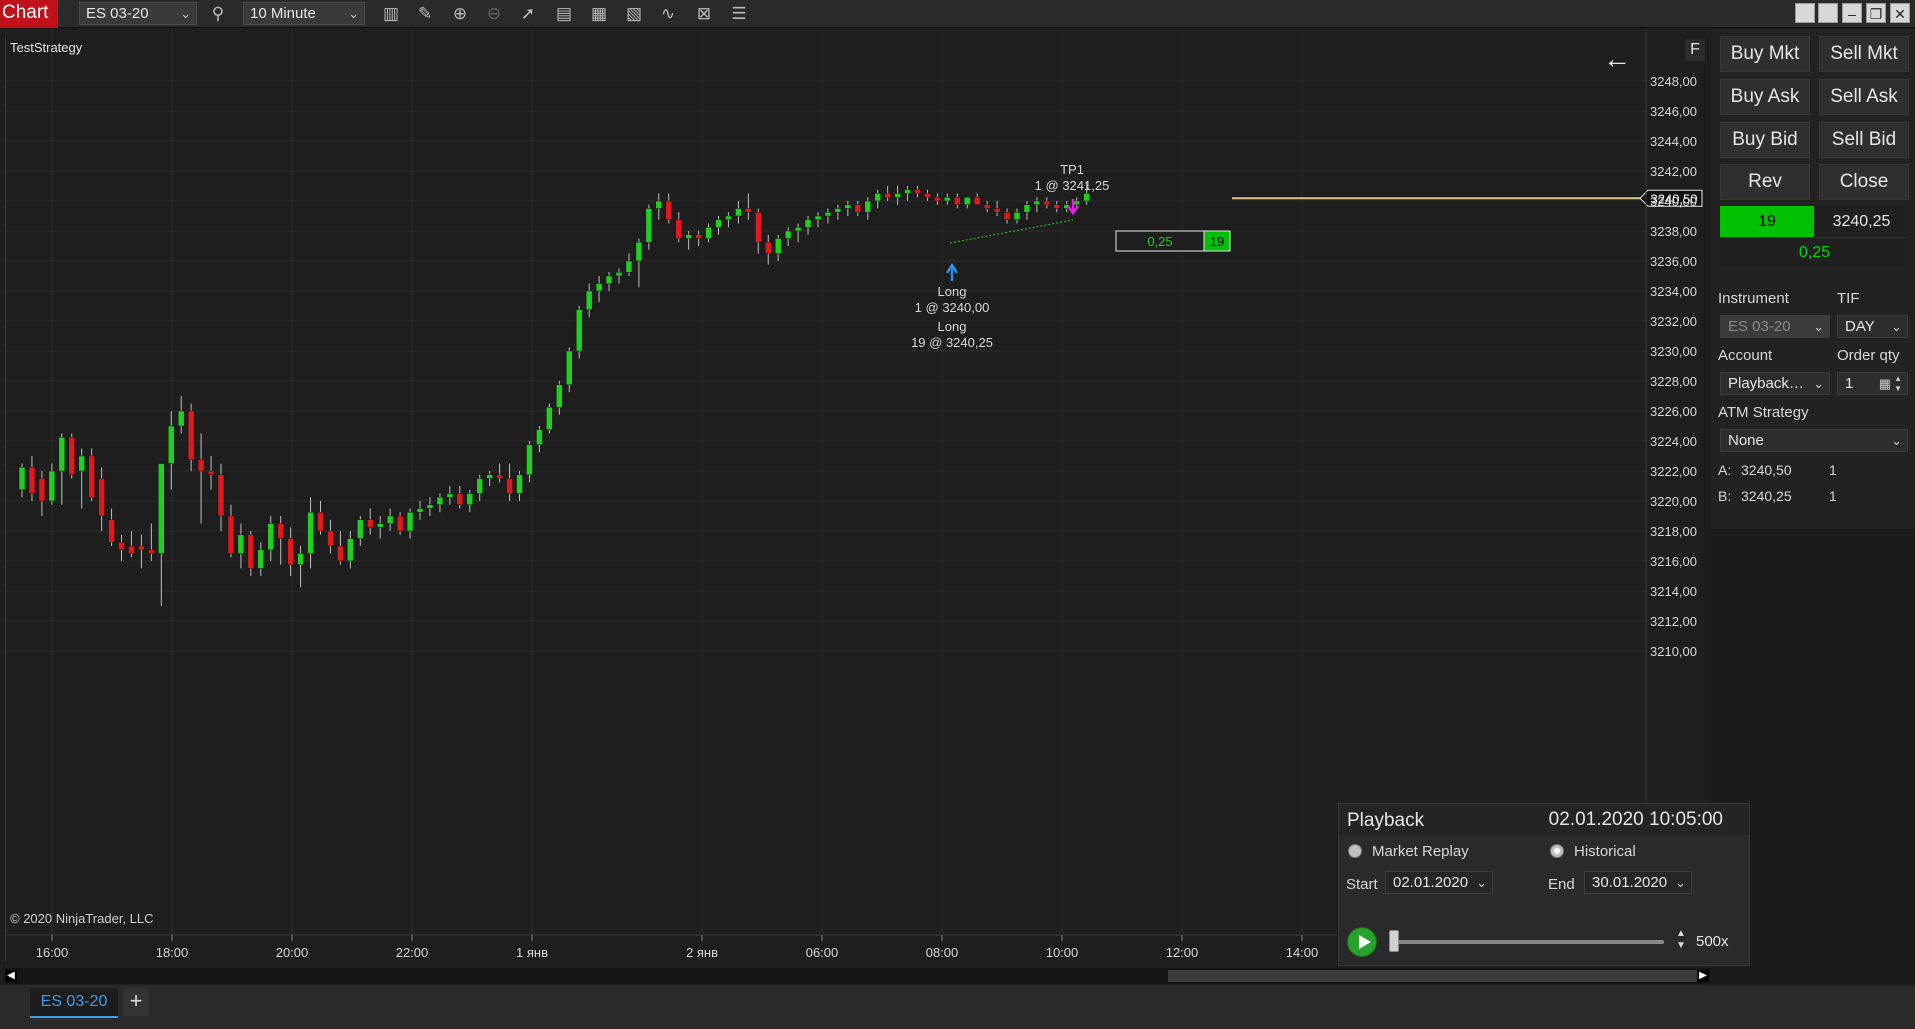 Image resolution: width=1915 pixels, height=1029 pixels. I want to click on buy-mkt-button: Buy Mkt, so click(1765, 54).